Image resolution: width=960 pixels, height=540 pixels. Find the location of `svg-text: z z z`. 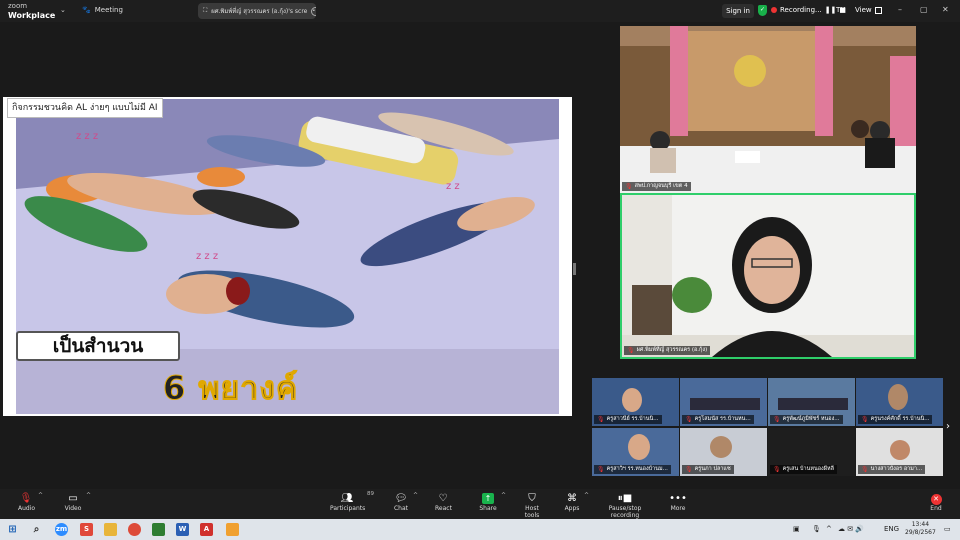

svg-text: z z z is located at coordinates (207, 256).